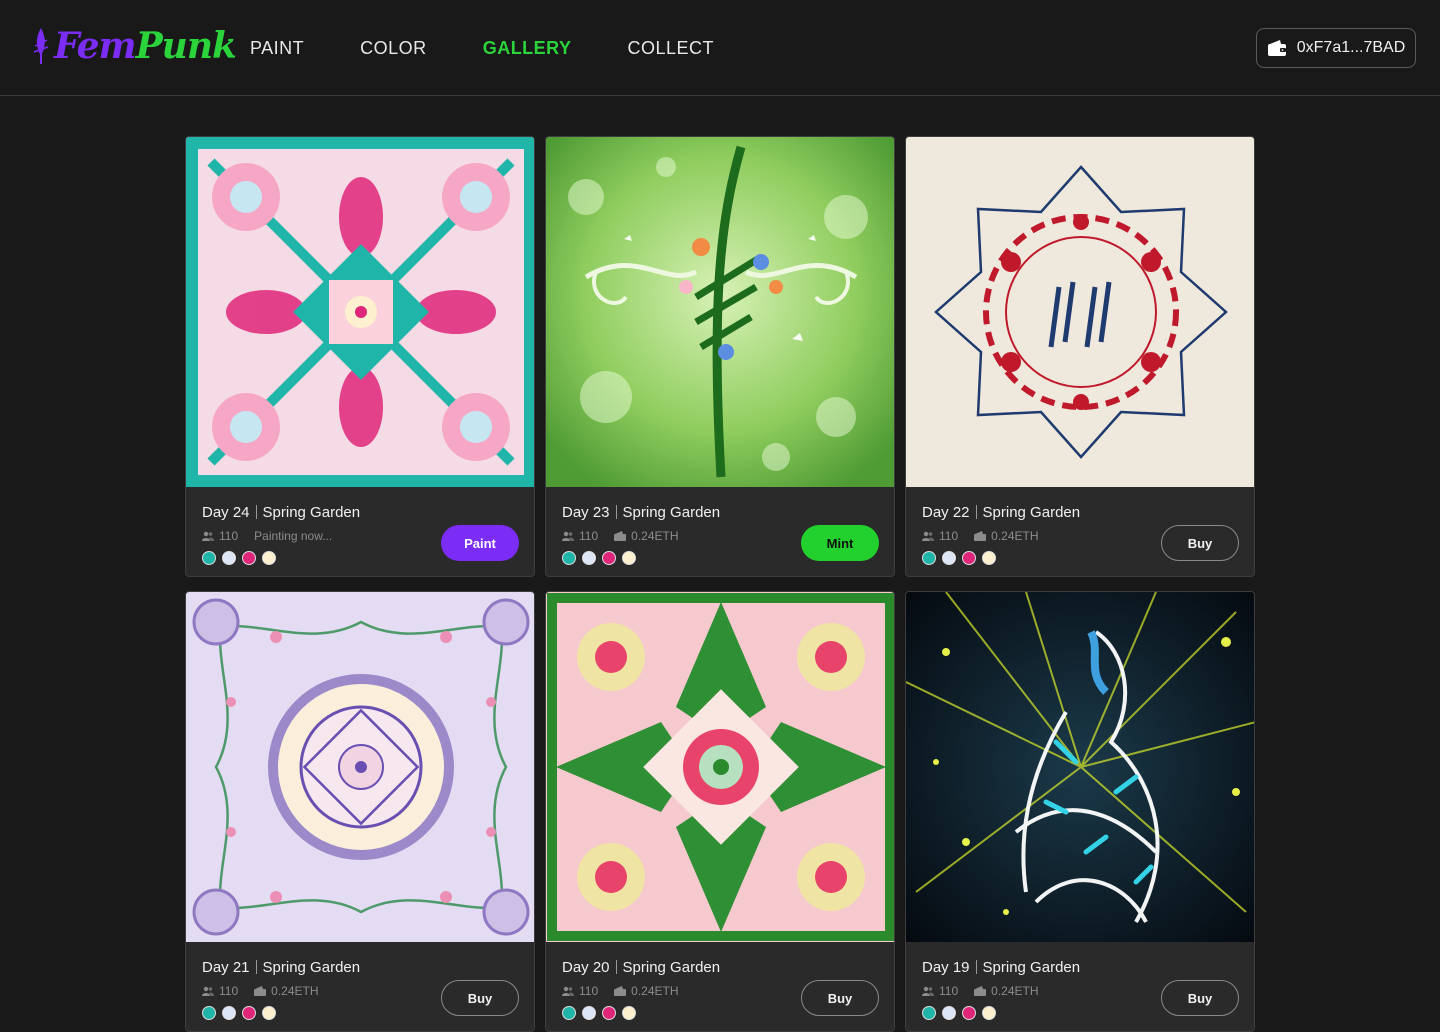  Describe the element at coordinates (1351, 47) in the screenshot. I see `wallet-address: 0xF7a1...7BAD` at that location.